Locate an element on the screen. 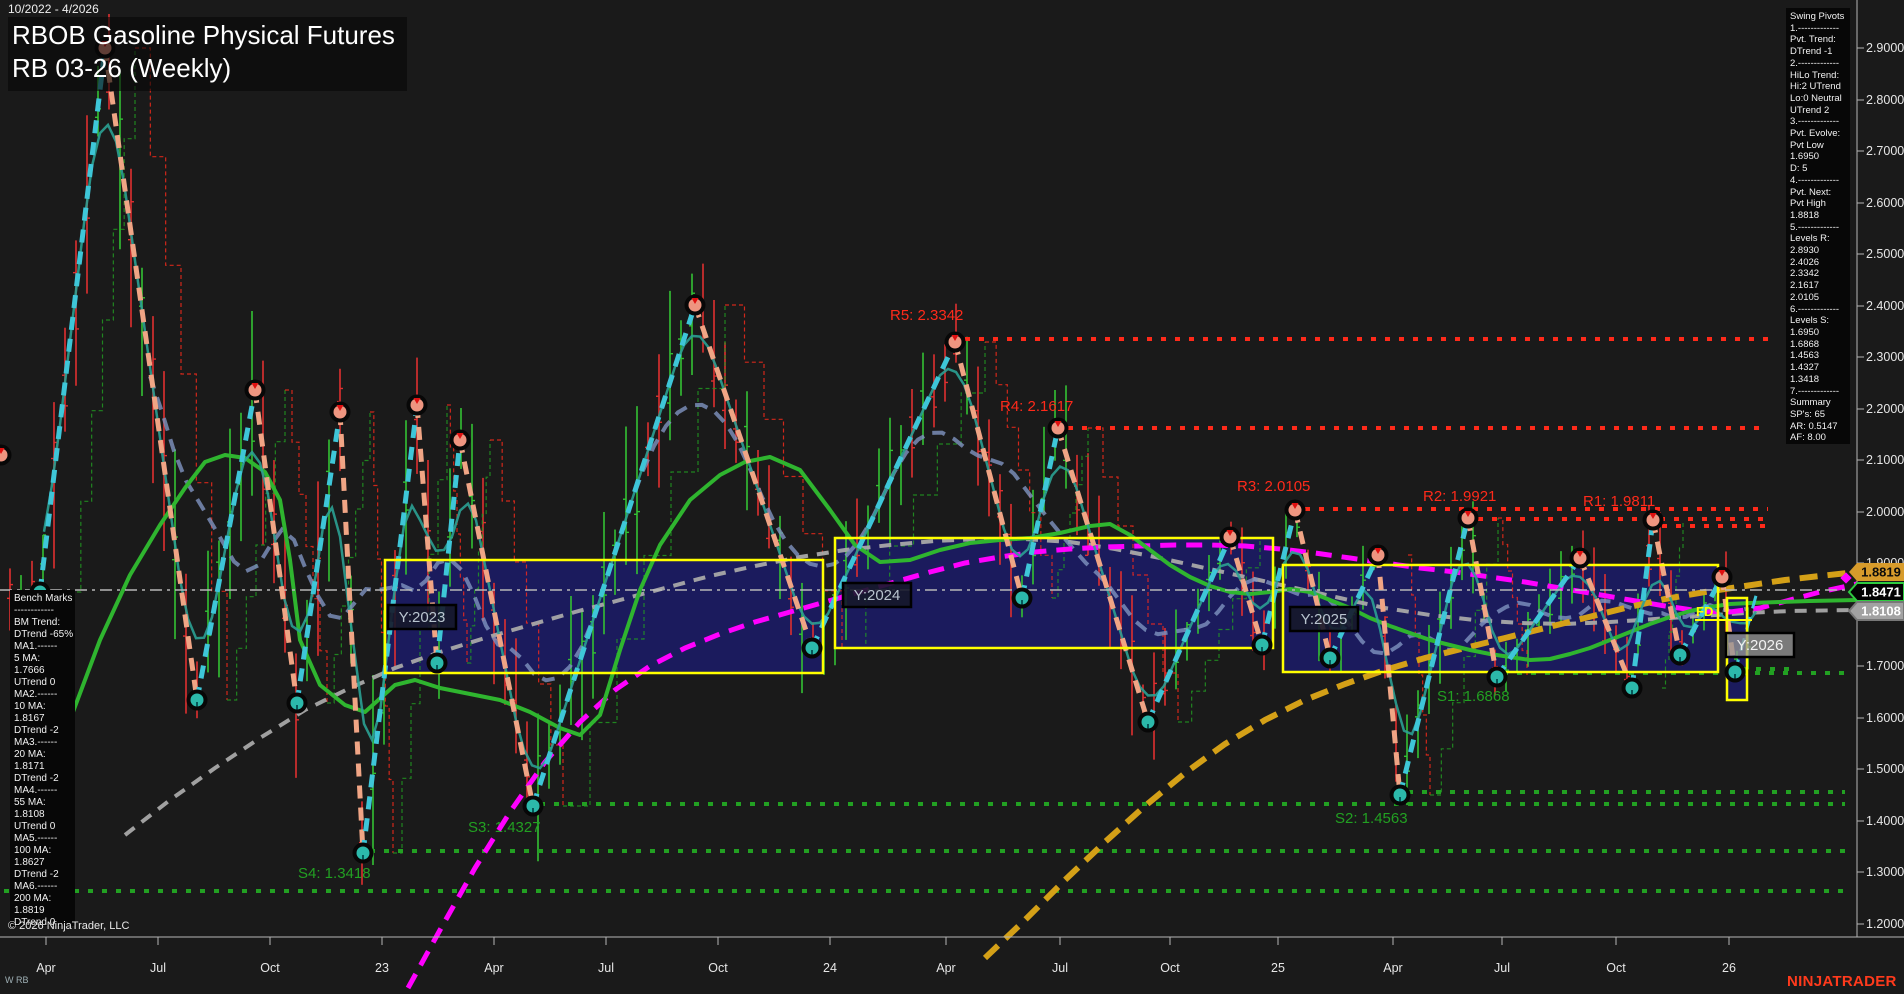 Image resolution: width=1904 pixels, height=994 pixels. swing-pivots-line: 2.8930 is located at coordinates (1805, 251).